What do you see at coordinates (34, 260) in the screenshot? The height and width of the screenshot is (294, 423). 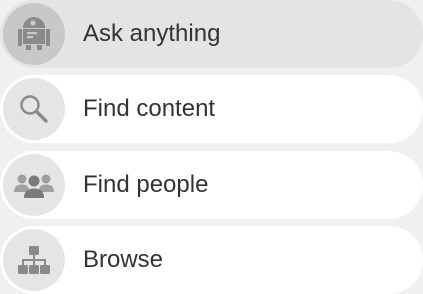 I see `sitemap-icon` at bounding box center [34, 260].